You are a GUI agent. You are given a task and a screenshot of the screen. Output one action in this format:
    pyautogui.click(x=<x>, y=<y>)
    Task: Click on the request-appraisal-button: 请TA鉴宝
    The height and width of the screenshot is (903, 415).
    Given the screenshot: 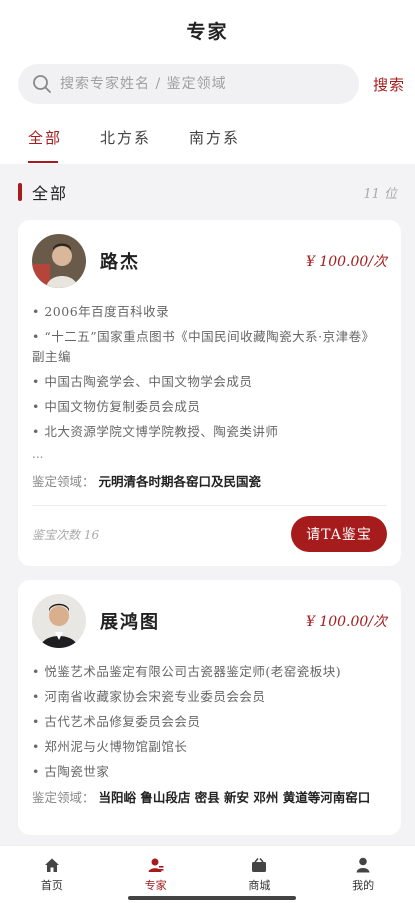 What is the action you would take?
    pyautogui.click(x=339, y=534)
    